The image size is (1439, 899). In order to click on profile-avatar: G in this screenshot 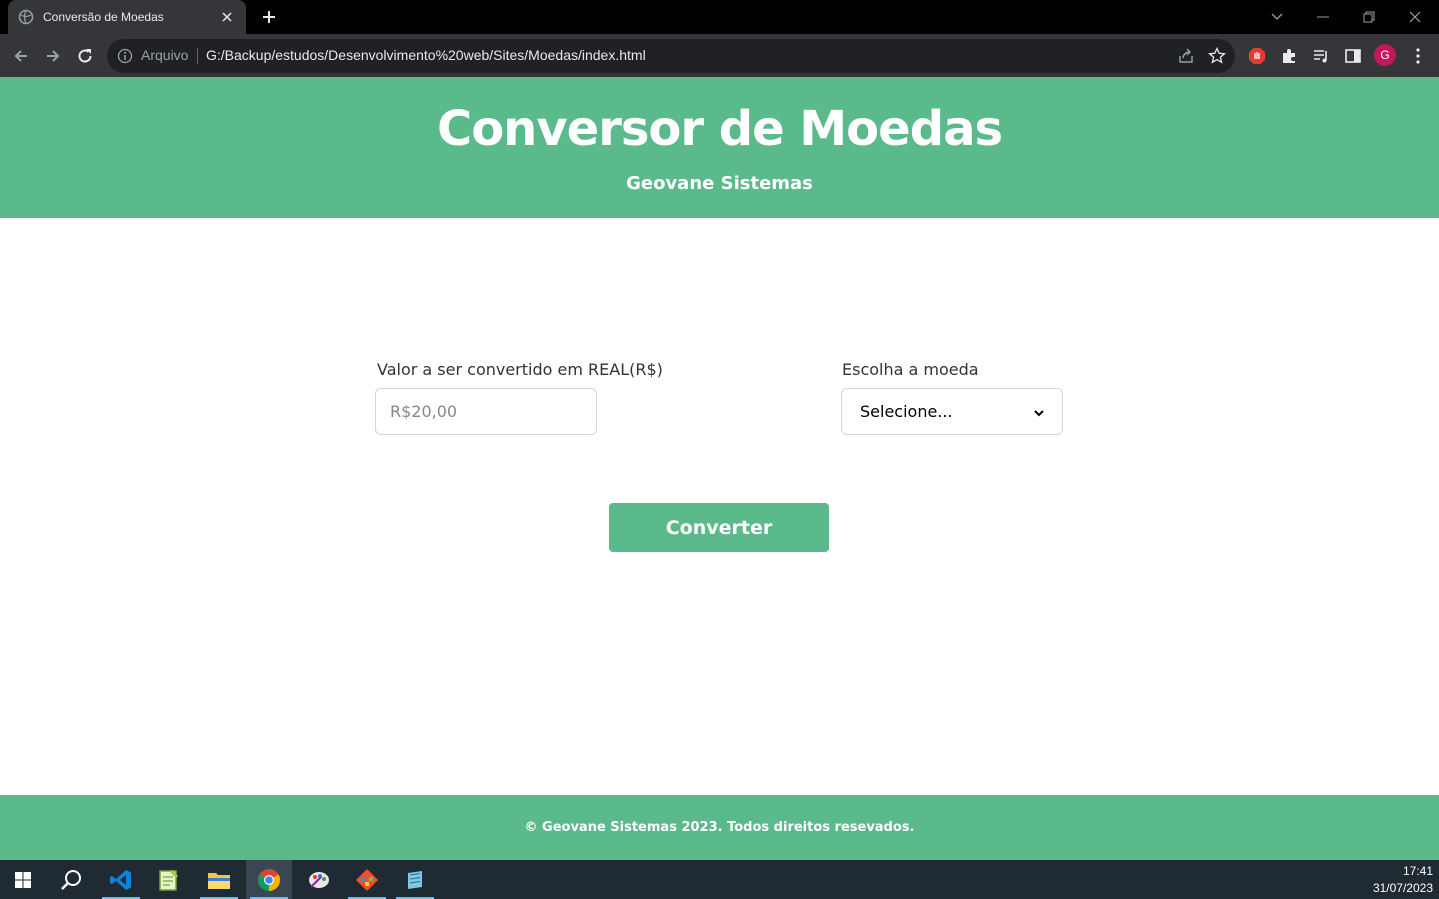, I will do `click(1385, 55)`.